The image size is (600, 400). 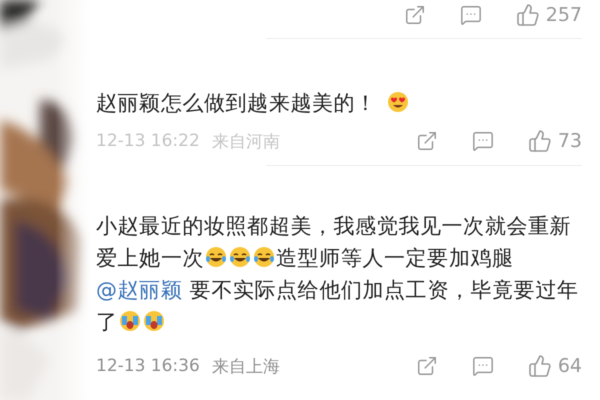 I want to click on comment-time: 12-13 16:36, so click(x=148, y=366).